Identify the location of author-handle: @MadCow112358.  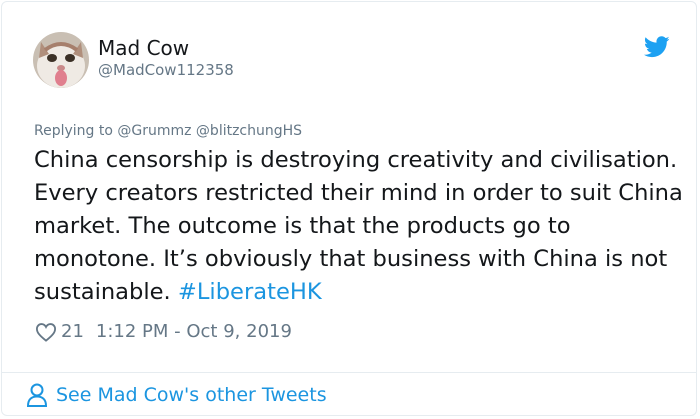
(166, 70).